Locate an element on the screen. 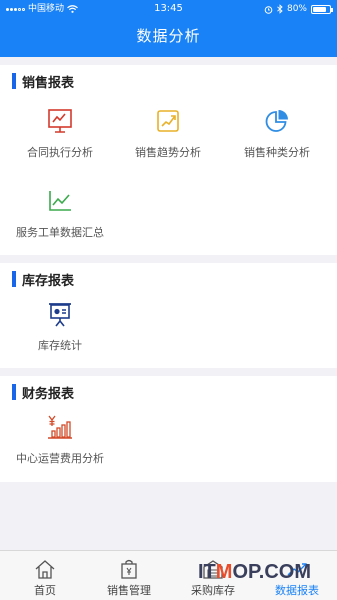  alarm-icon is located at coordinates (268, 9).